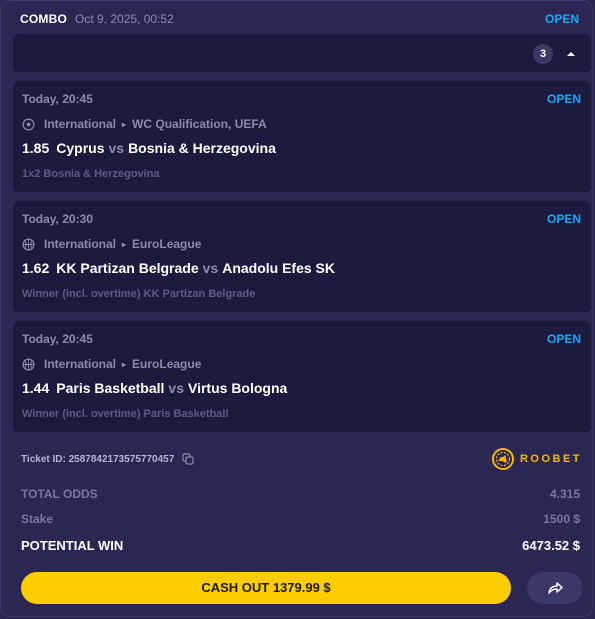 The image size is (595, 619). Describe the element at coordinates (91, 174) in the screenshot. I see `bet-market: 1x2 Bosnia & Herzegovina` at that location.